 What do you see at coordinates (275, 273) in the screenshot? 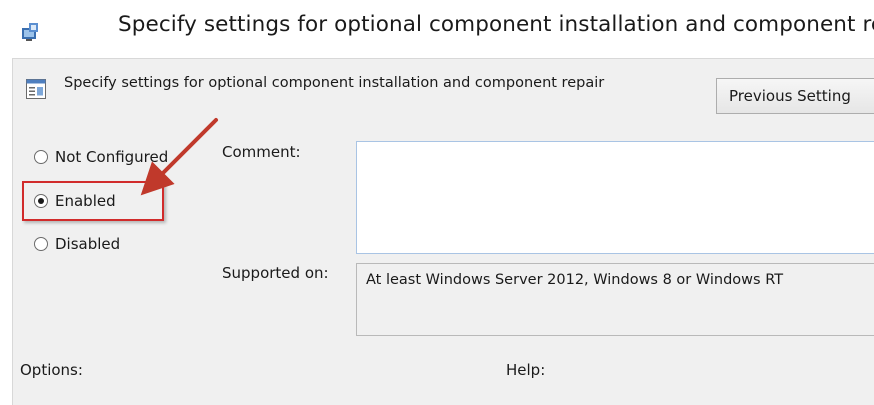
I see `supported-on-label: Supported on:` at bounding box center [275, 273].